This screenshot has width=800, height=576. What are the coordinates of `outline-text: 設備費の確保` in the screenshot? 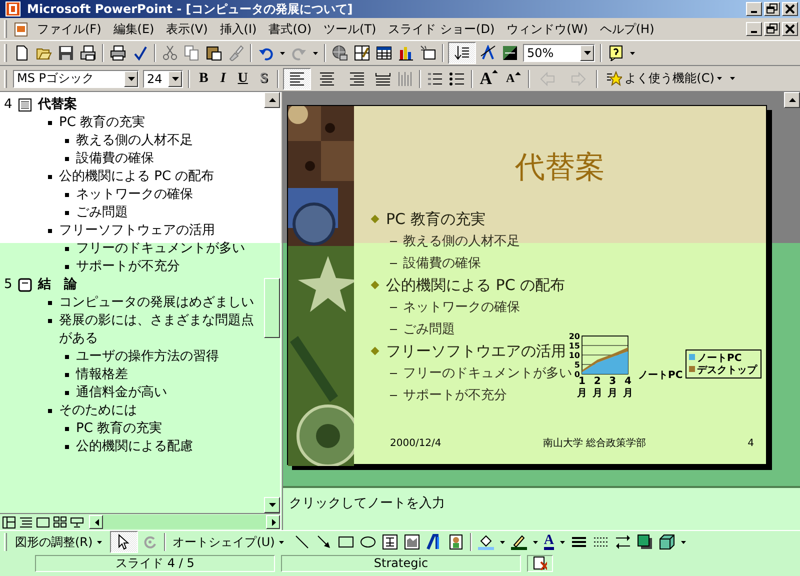 It's located at (169, 159).